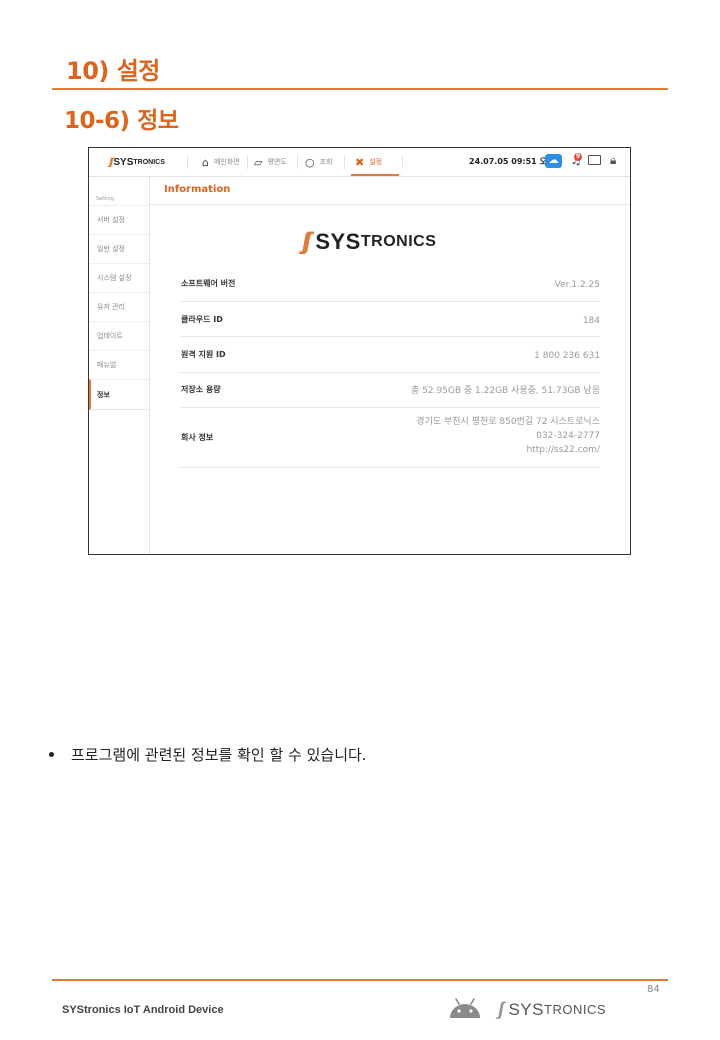 This screenshot has height=1040, width=720. What do you see at coordinates (578, 157) in the screenshot?
I see `notification-badge: 9` at bounding box center [578, 157].